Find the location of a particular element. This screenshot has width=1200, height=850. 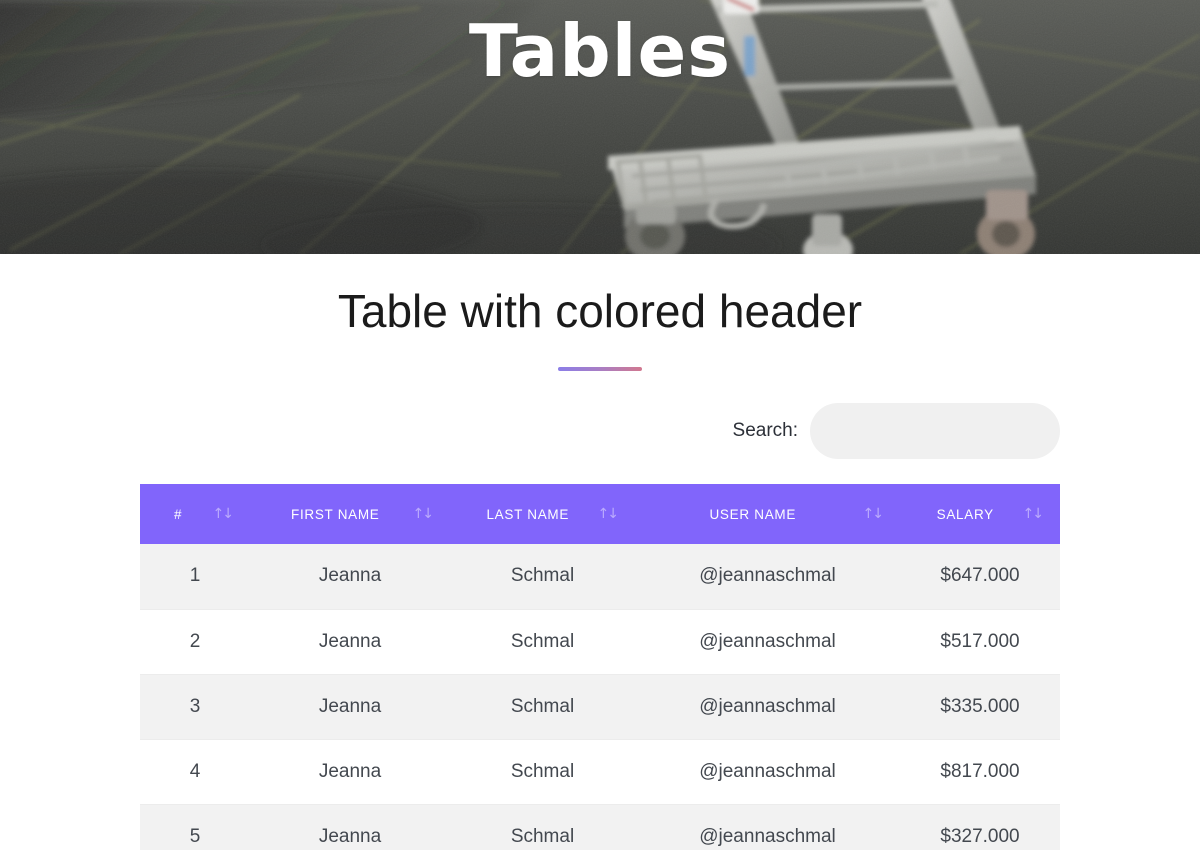

column-header-user-name: USER NAME ↑↓ is located at coordinates (767, 514).